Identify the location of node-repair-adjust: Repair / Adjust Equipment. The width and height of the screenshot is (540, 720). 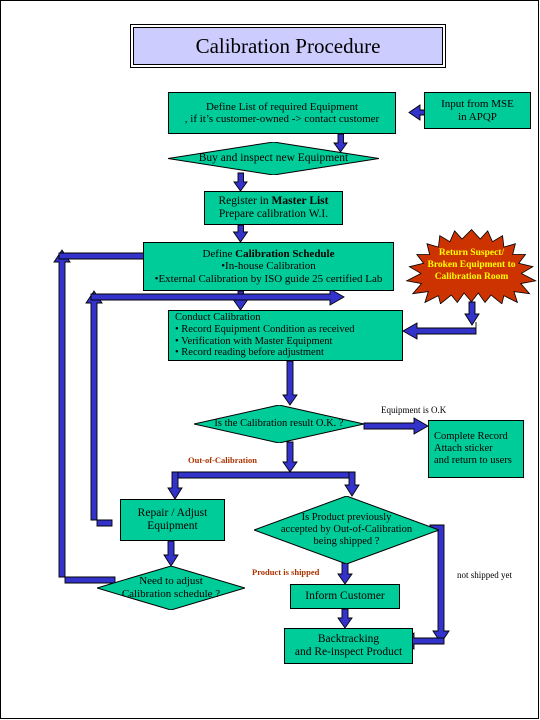
(172, 520).